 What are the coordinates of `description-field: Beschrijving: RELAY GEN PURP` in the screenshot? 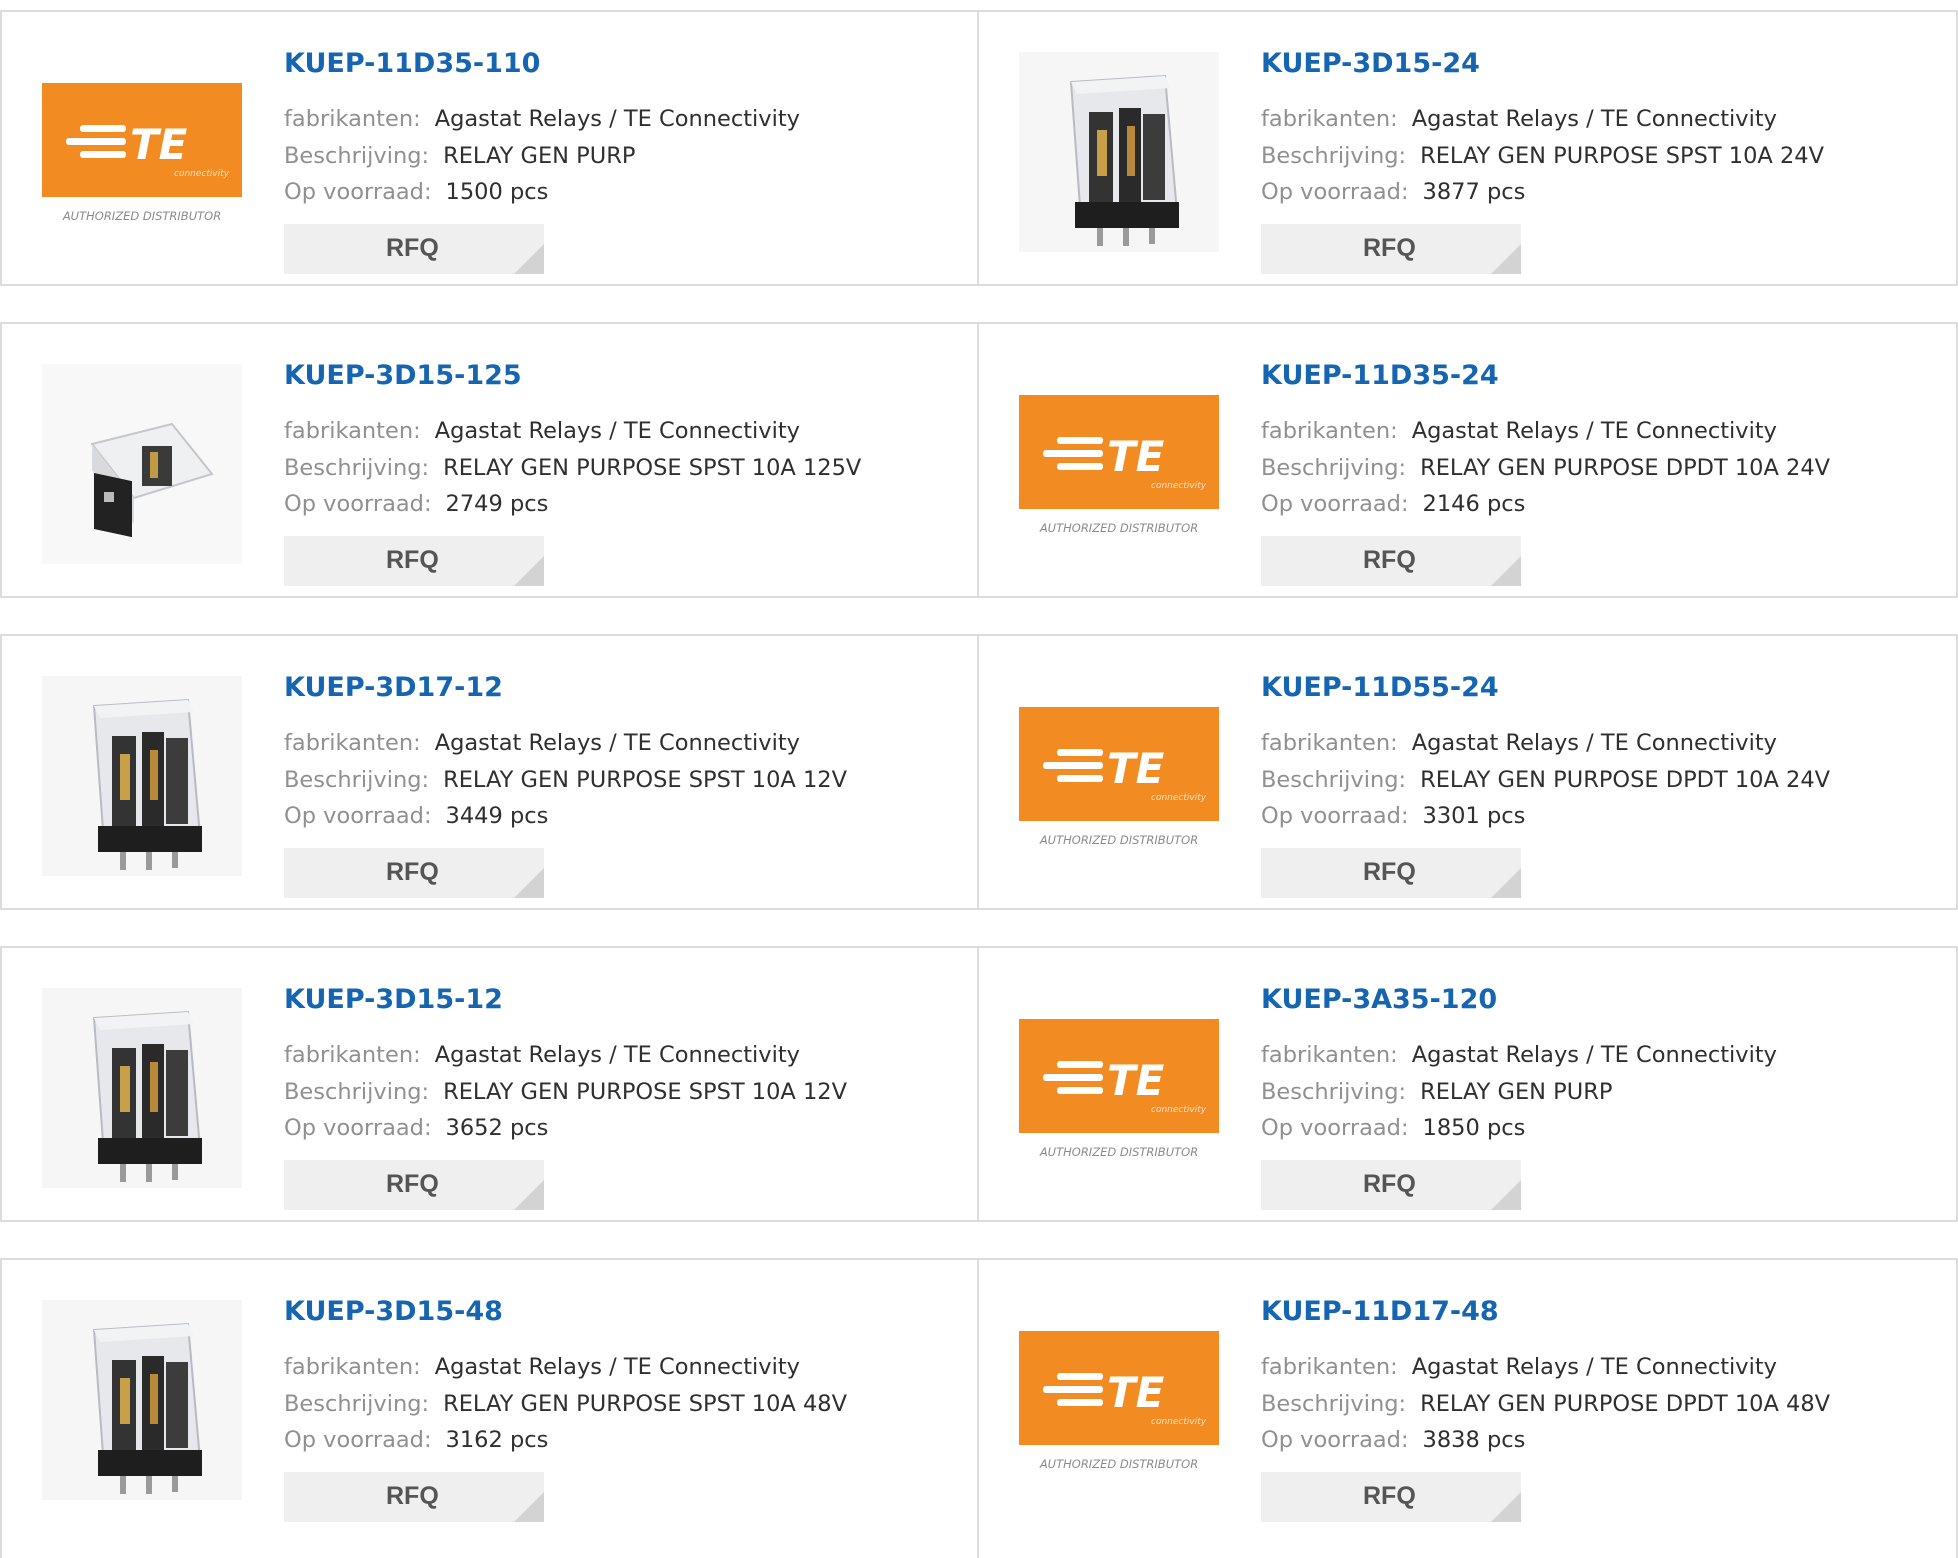 It's located at (459, 156).